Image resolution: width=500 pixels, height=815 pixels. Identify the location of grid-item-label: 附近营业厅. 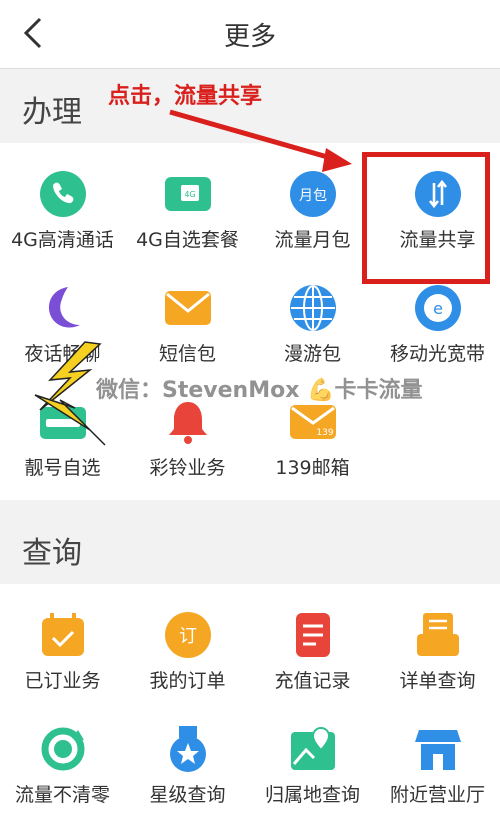
(437, 795).